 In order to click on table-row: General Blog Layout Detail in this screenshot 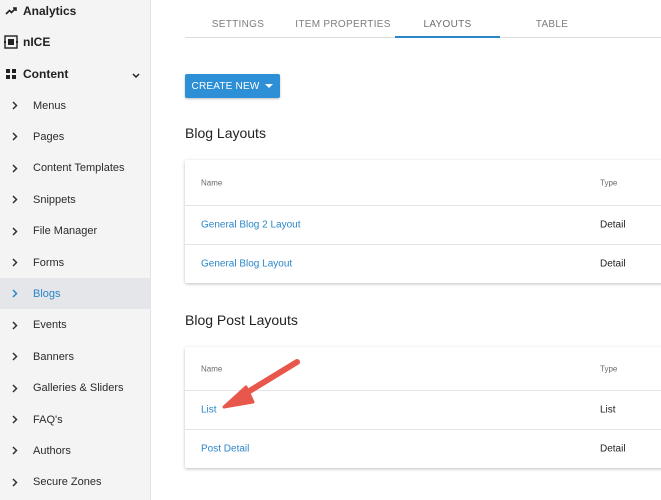, I will do `click(423, 263)`.